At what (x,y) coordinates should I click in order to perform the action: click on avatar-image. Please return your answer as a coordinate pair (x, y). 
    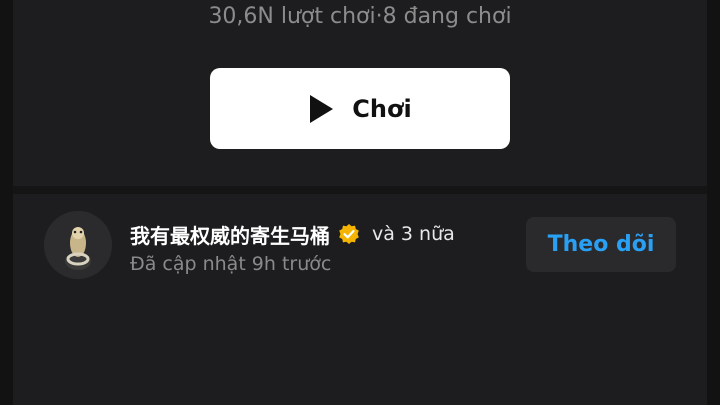
    Looking at the image, I should click on (78, 245).